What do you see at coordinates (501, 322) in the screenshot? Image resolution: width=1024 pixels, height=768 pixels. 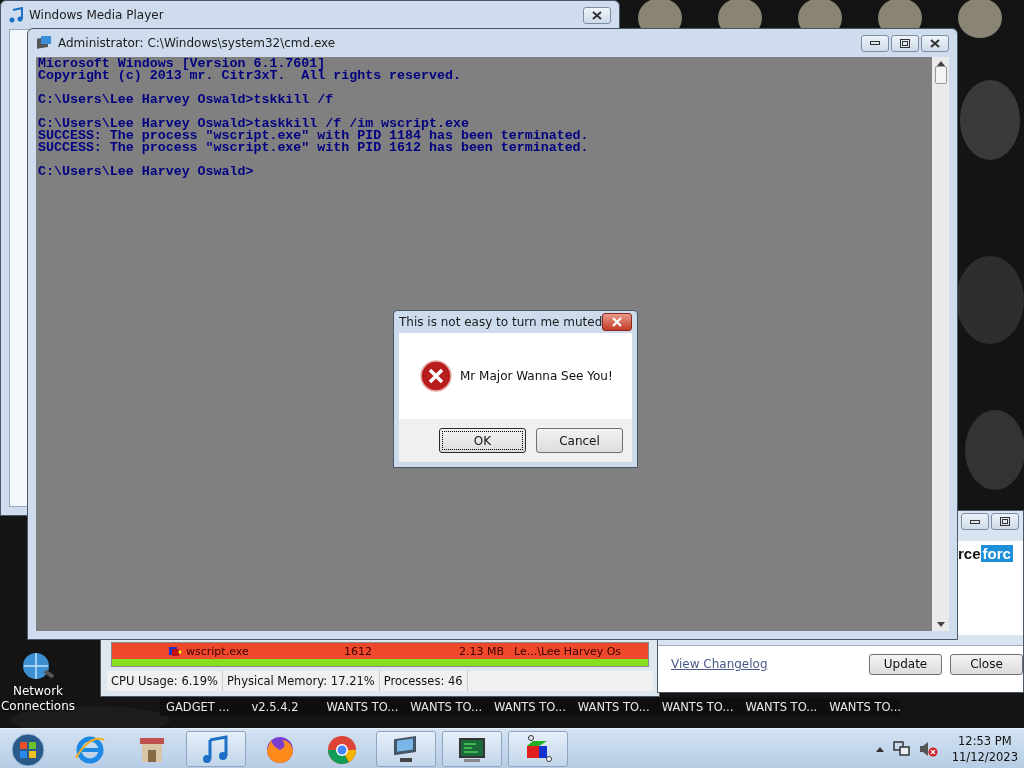 I see `dialog-title: This is not easy to turn me muted` at bounding box center [501, 322].